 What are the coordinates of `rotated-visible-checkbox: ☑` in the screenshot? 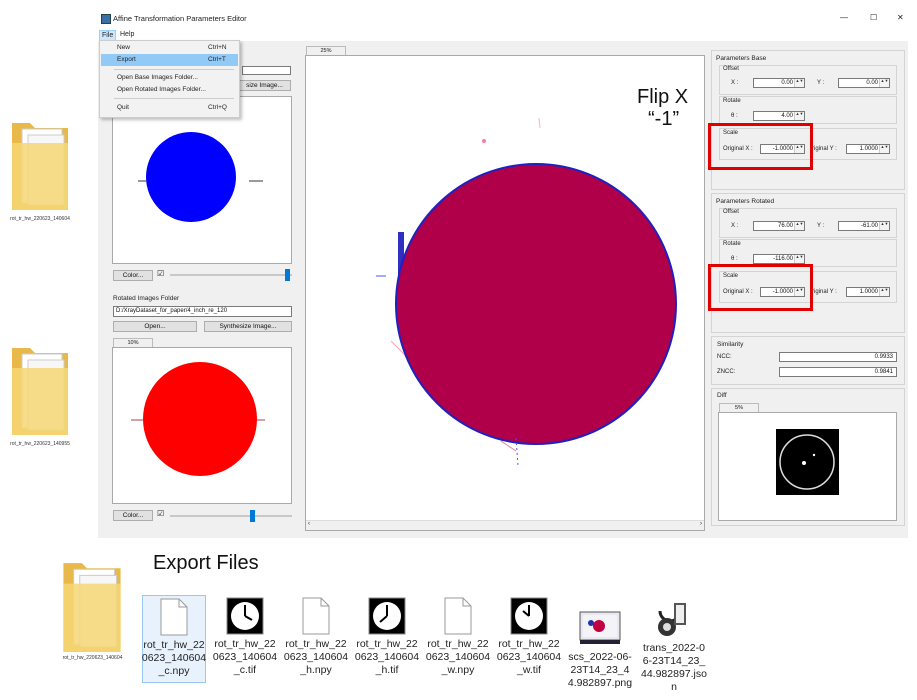 It's located at (160, 513).